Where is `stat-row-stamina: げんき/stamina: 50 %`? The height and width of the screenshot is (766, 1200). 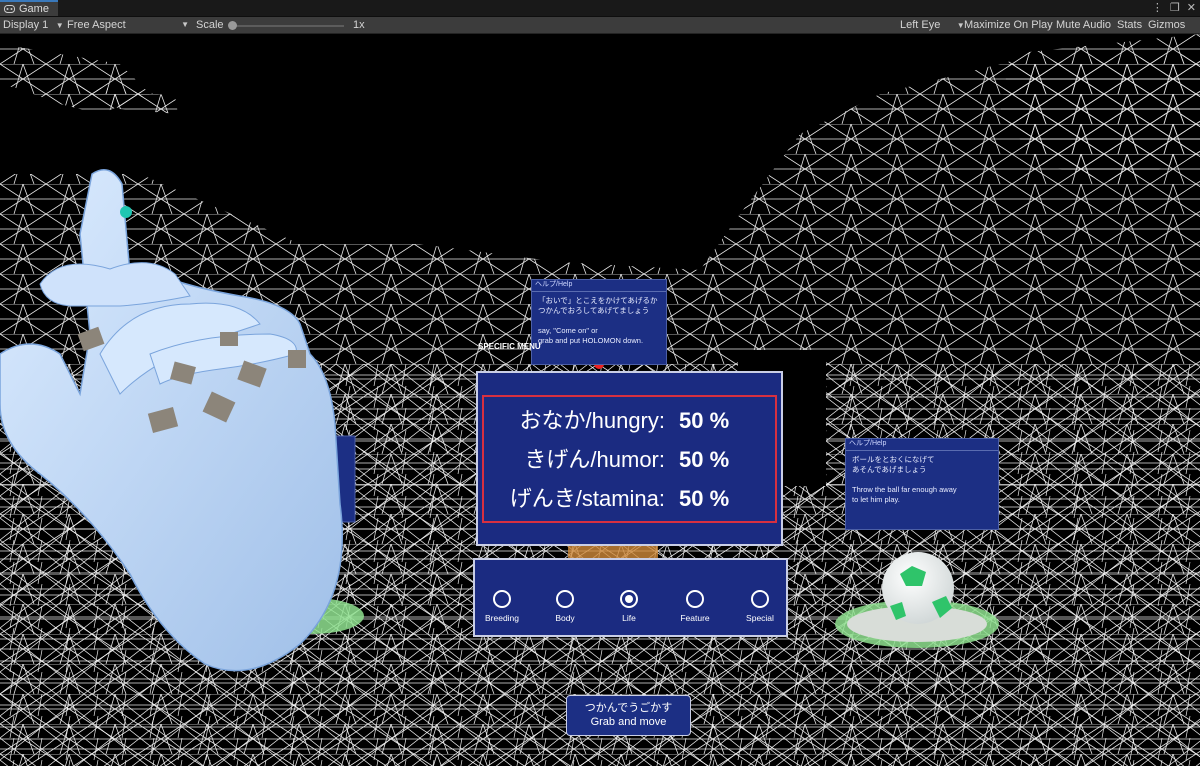
stat-row-stamina: げんき/stamina: 50 % is located at coordinates (629, 499).